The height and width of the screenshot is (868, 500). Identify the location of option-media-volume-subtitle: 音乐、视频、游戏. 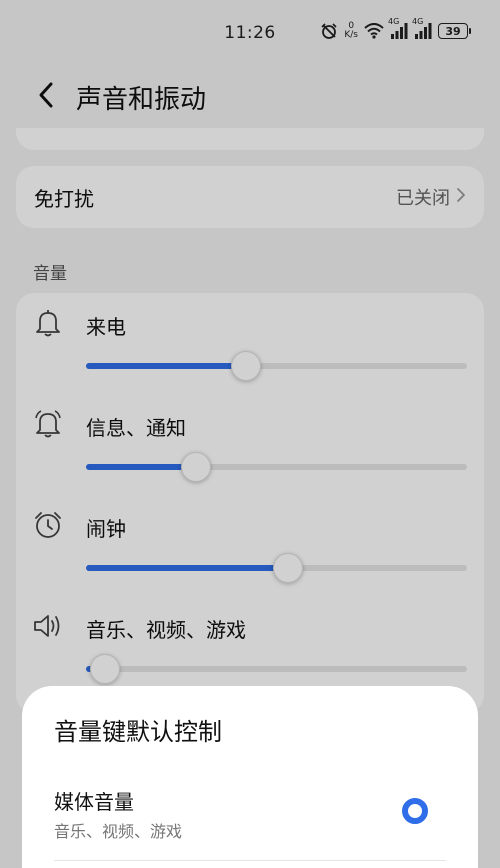
(118, 831).